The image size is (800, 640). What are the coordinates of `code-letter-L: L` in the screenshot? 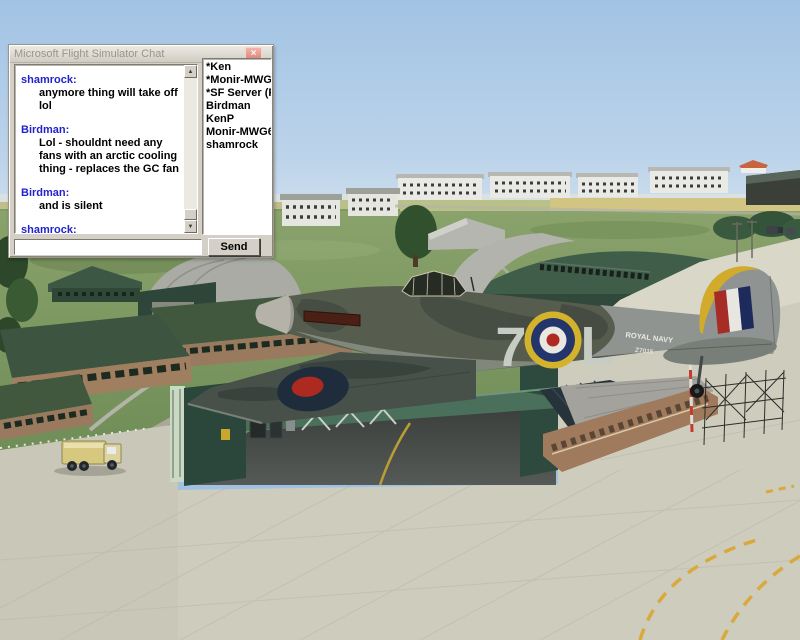 It's located at (597, 346).